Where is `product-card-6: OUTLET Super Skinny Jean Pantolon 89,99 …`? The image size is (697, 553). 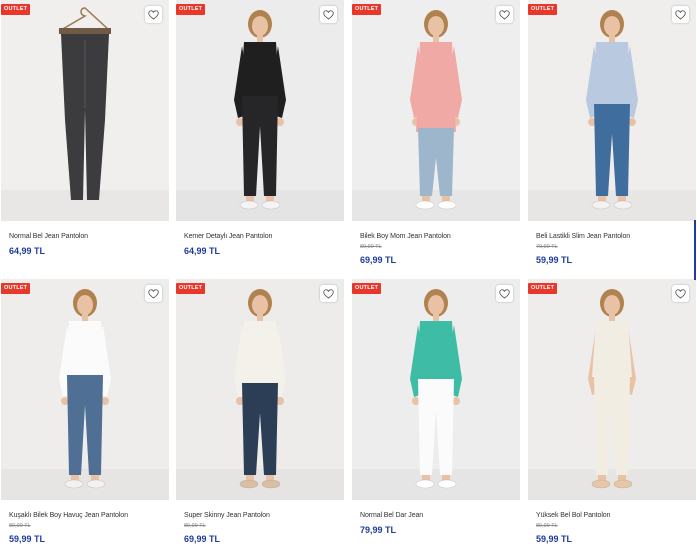
product-card-6: OUTLET Super Skinny Jean Pantolon 89,99 … is located at coordinates (260, 416).